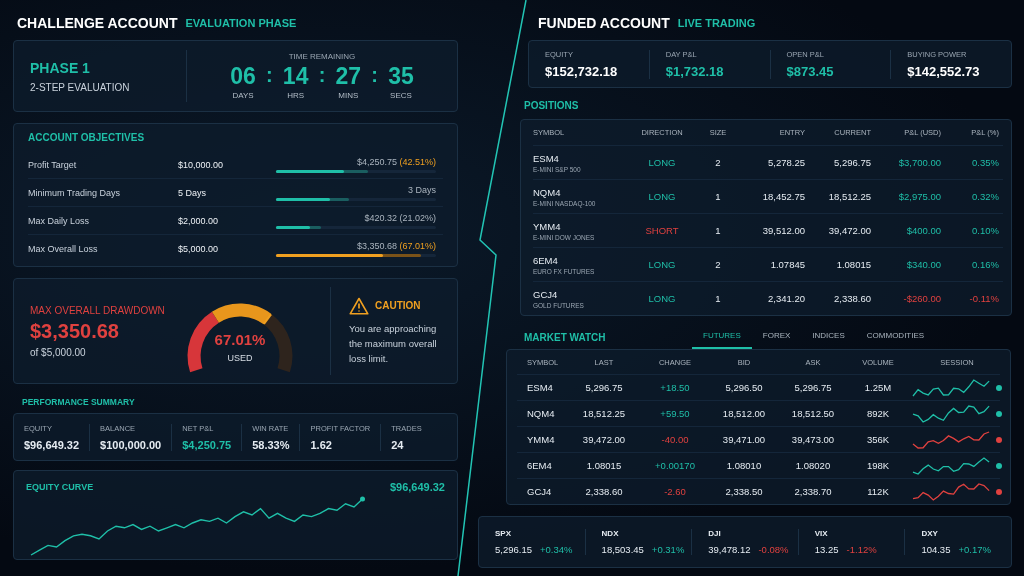 This screenshot has height=576, width=1024. Describe the element at coordinates (398, 444) in the screenshot. I see `stat-value: 24` at that location.